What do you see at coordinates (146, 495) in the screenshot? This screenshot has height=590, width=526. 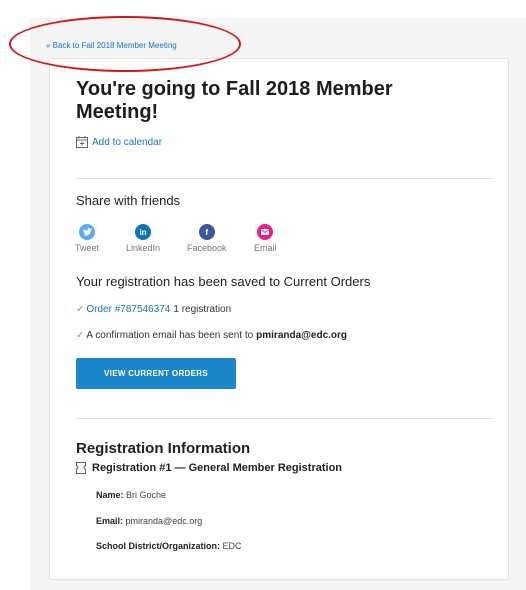 I see `field-value: Bri Goche` at bounding box center [146, 495].